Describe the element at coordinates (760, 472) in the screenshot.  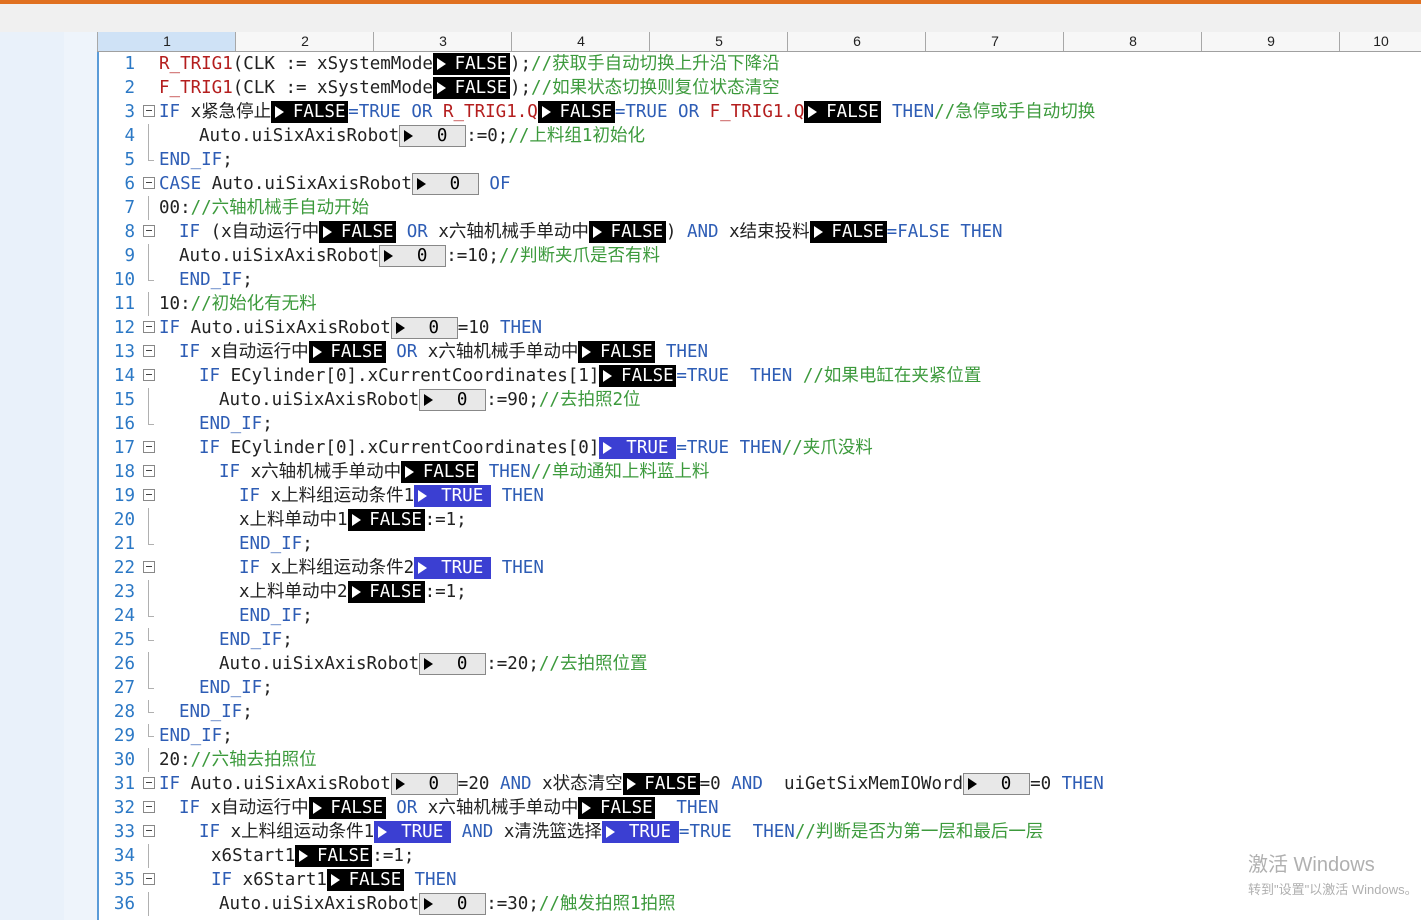
I see `code-line: 18 IF x六轴机械手单动中 FALSE THEN//单动通知上料蓝上料` at that location.